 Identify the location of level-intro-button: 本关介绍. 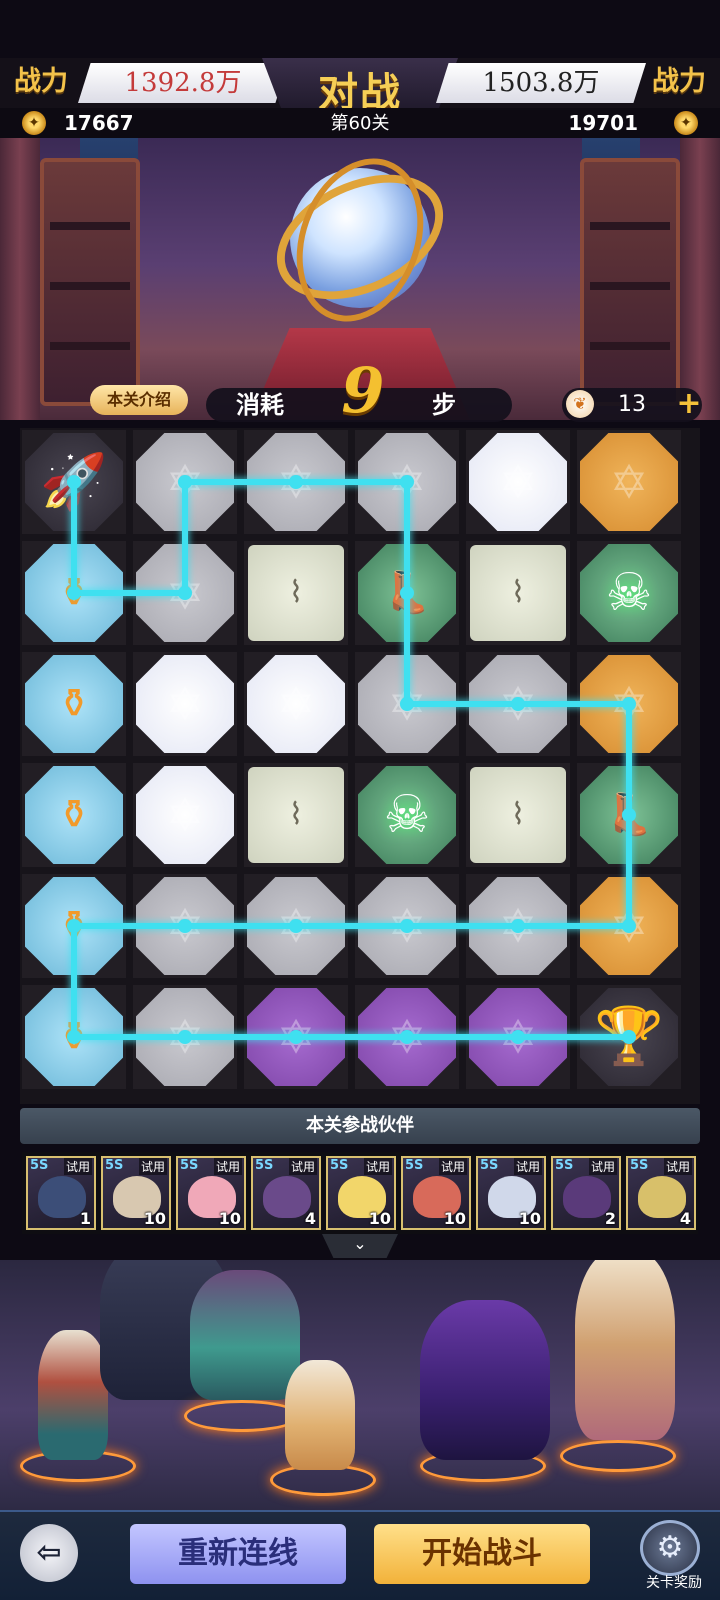
(139, 400).